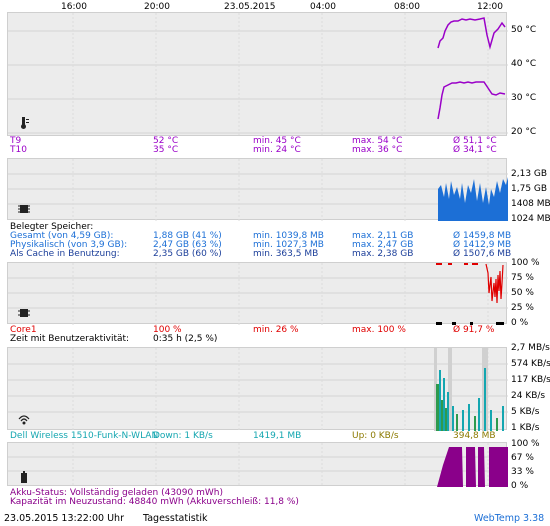 This screenshot has width=550, height=526. What do you see at coordinates (84, 436) in the screenshot?
I see `network-adapter-name: Dell Wireless 1510-Funk-N-WLAN` at bounding box center [84, 436].